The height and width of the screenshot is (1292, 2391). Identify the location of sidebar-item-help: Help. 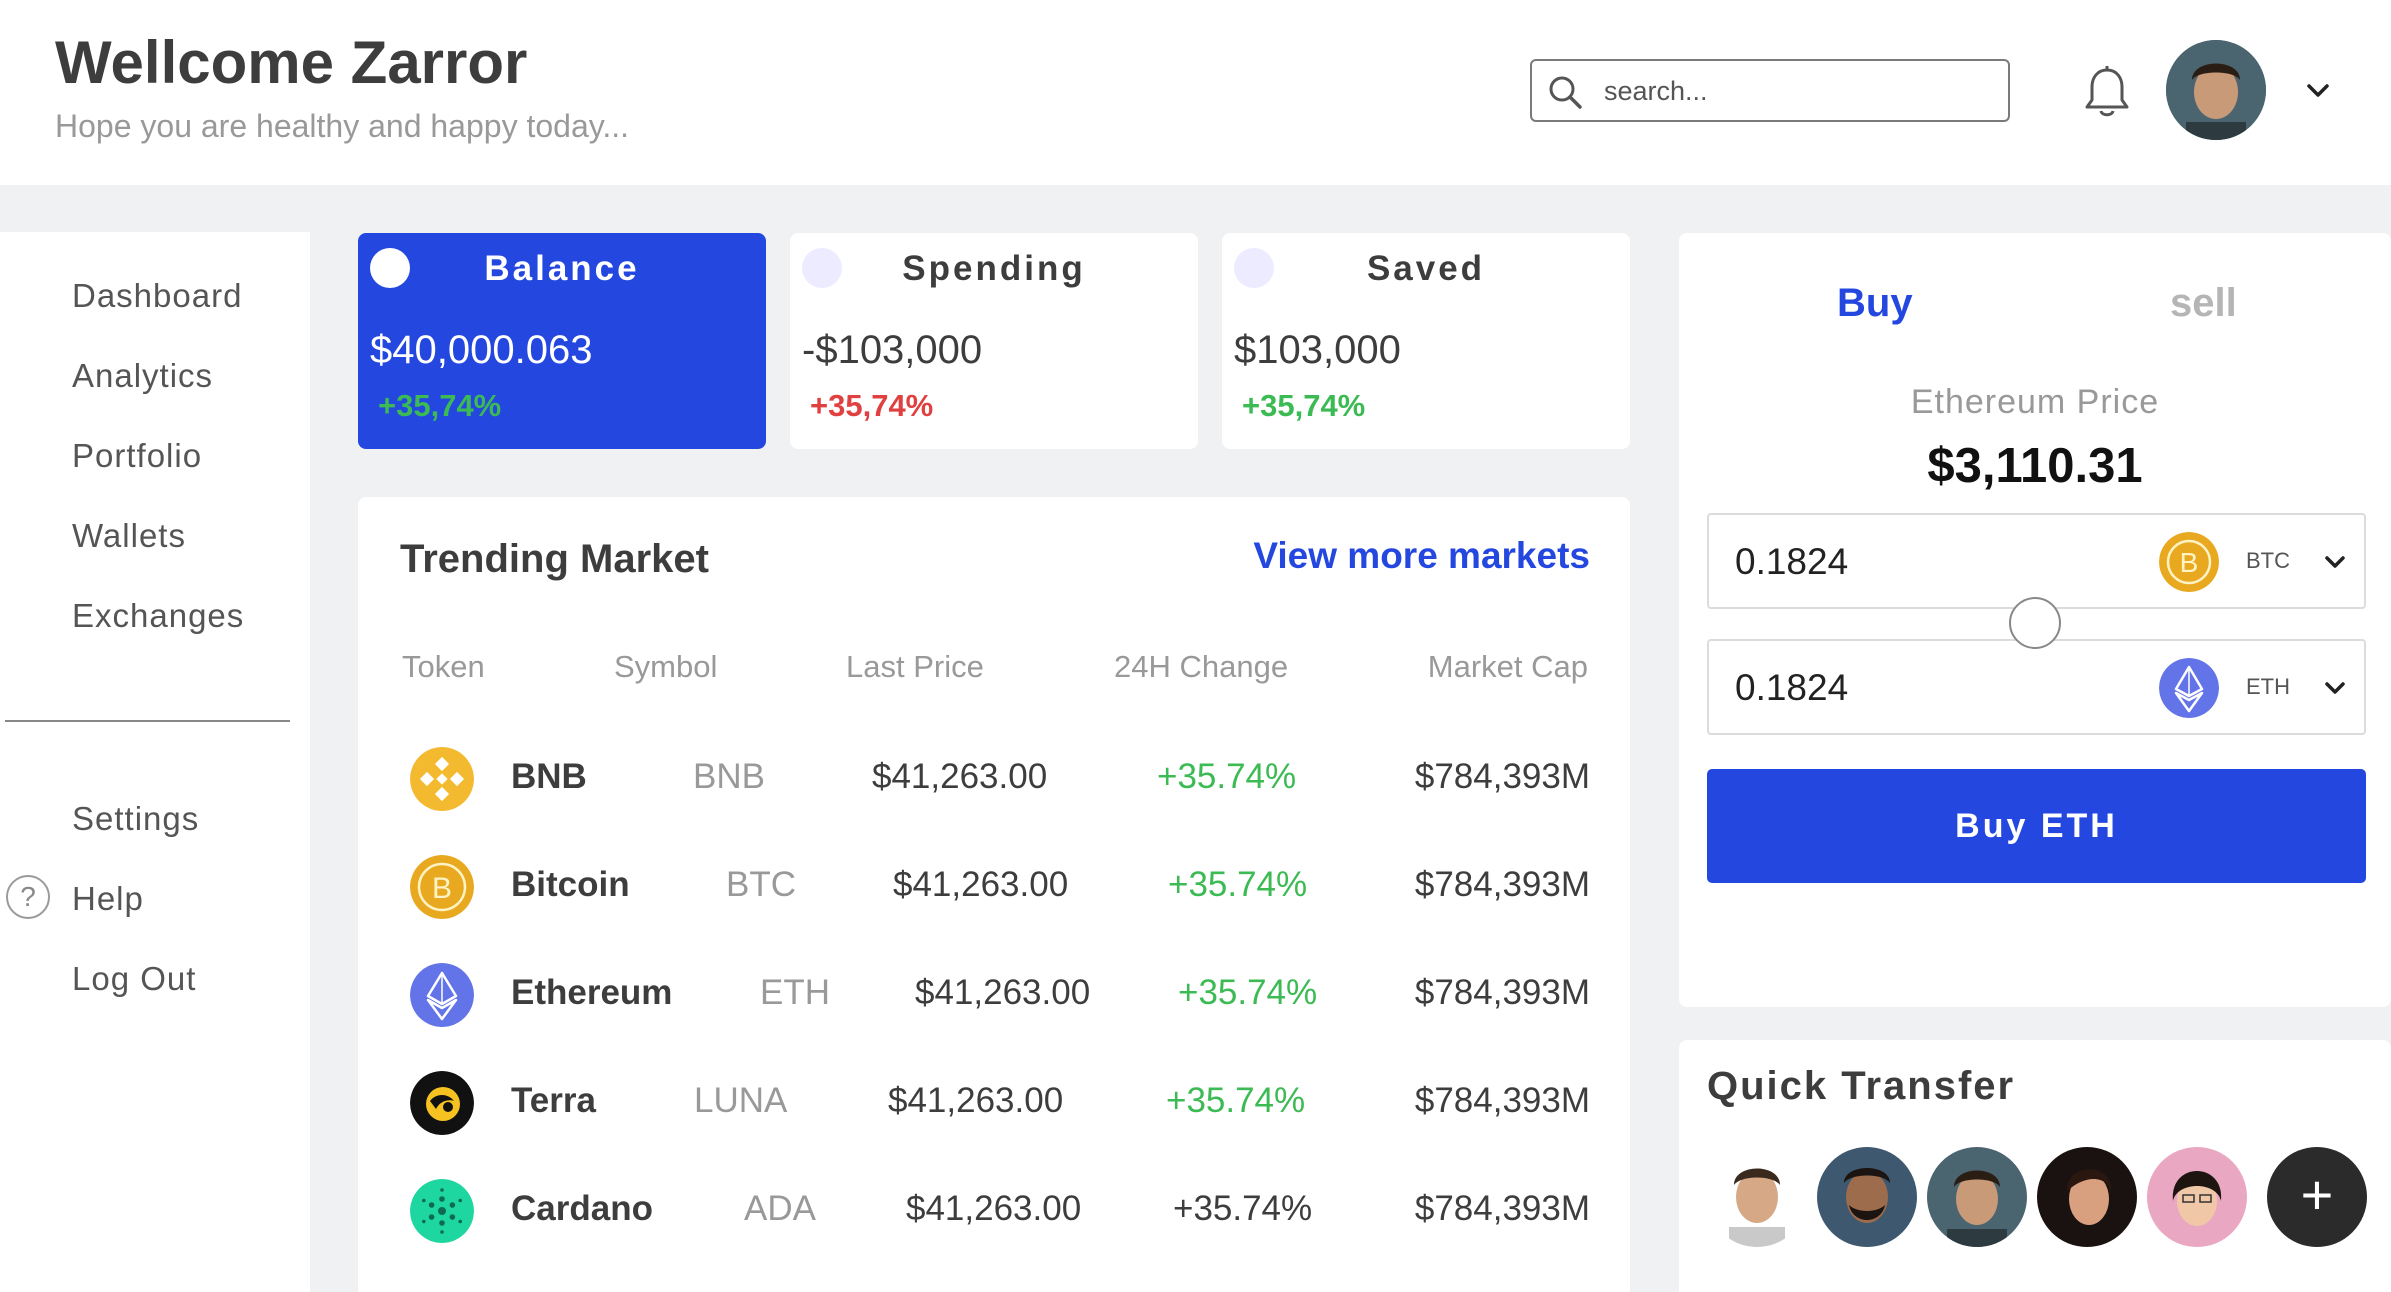
(108, 899).